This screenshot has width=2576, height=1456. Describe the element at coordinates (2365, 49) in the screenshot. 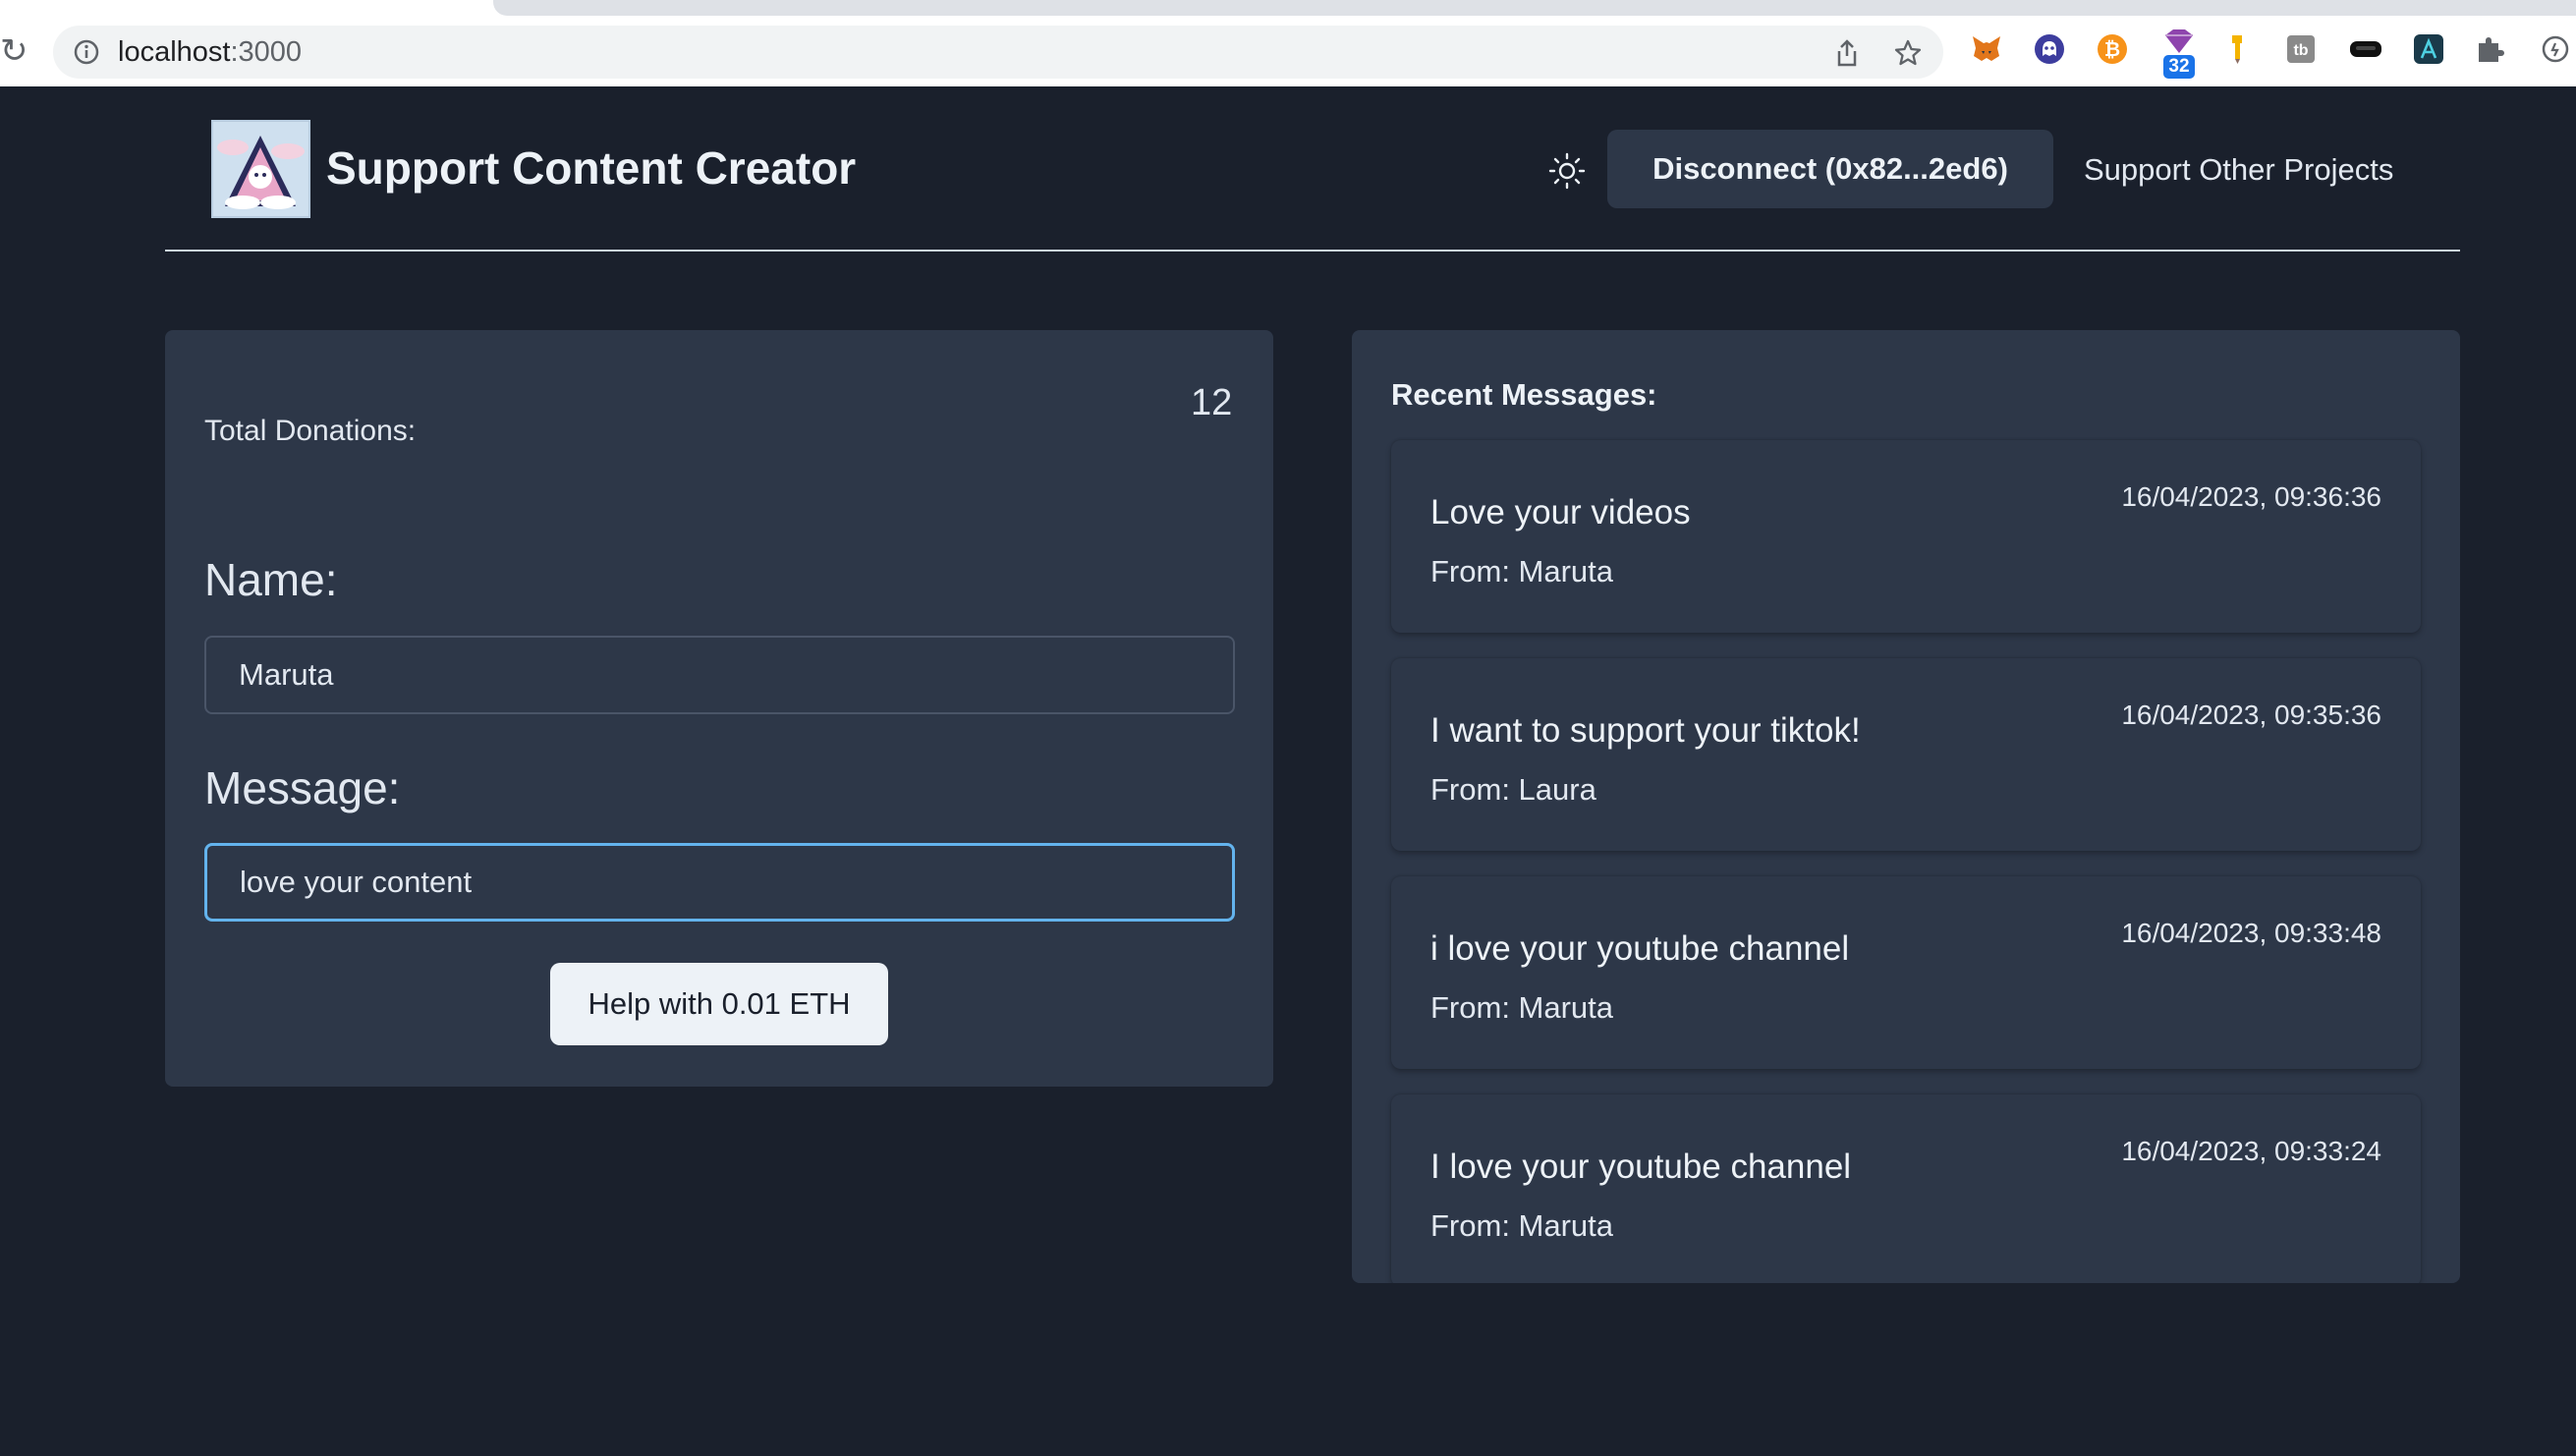

I see `vr-headset-icon` at that location.